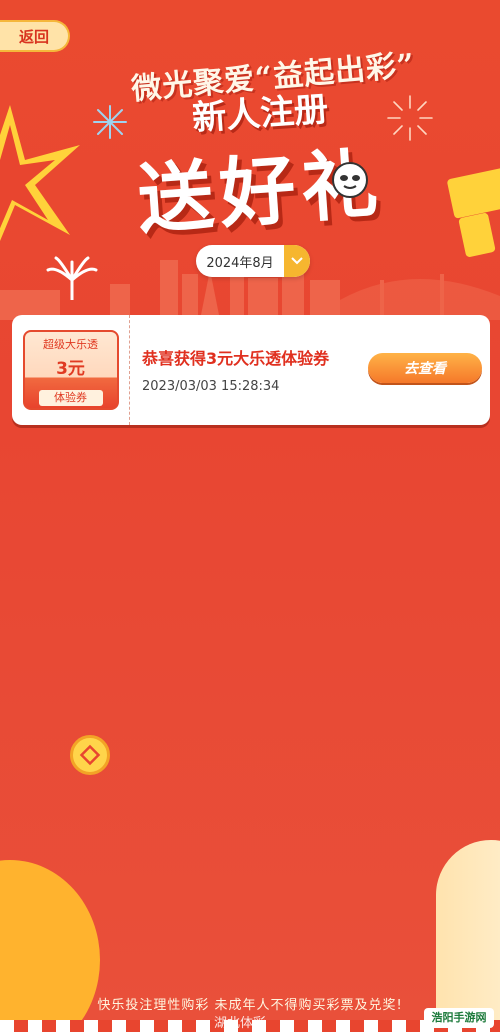  I want to click on view-reward-button: 去查看, so click(425, 368).